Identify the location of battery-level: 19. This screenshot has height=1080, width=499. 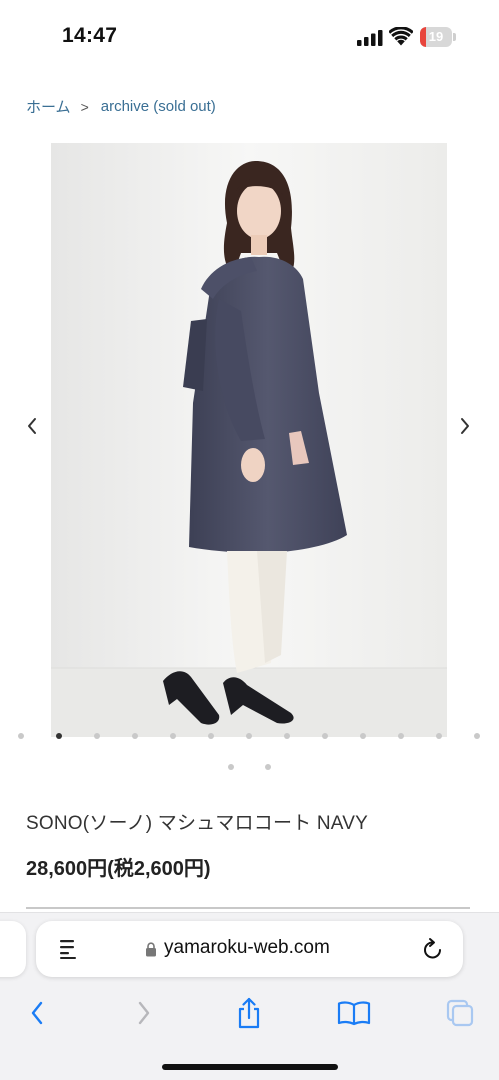
(436, 36).